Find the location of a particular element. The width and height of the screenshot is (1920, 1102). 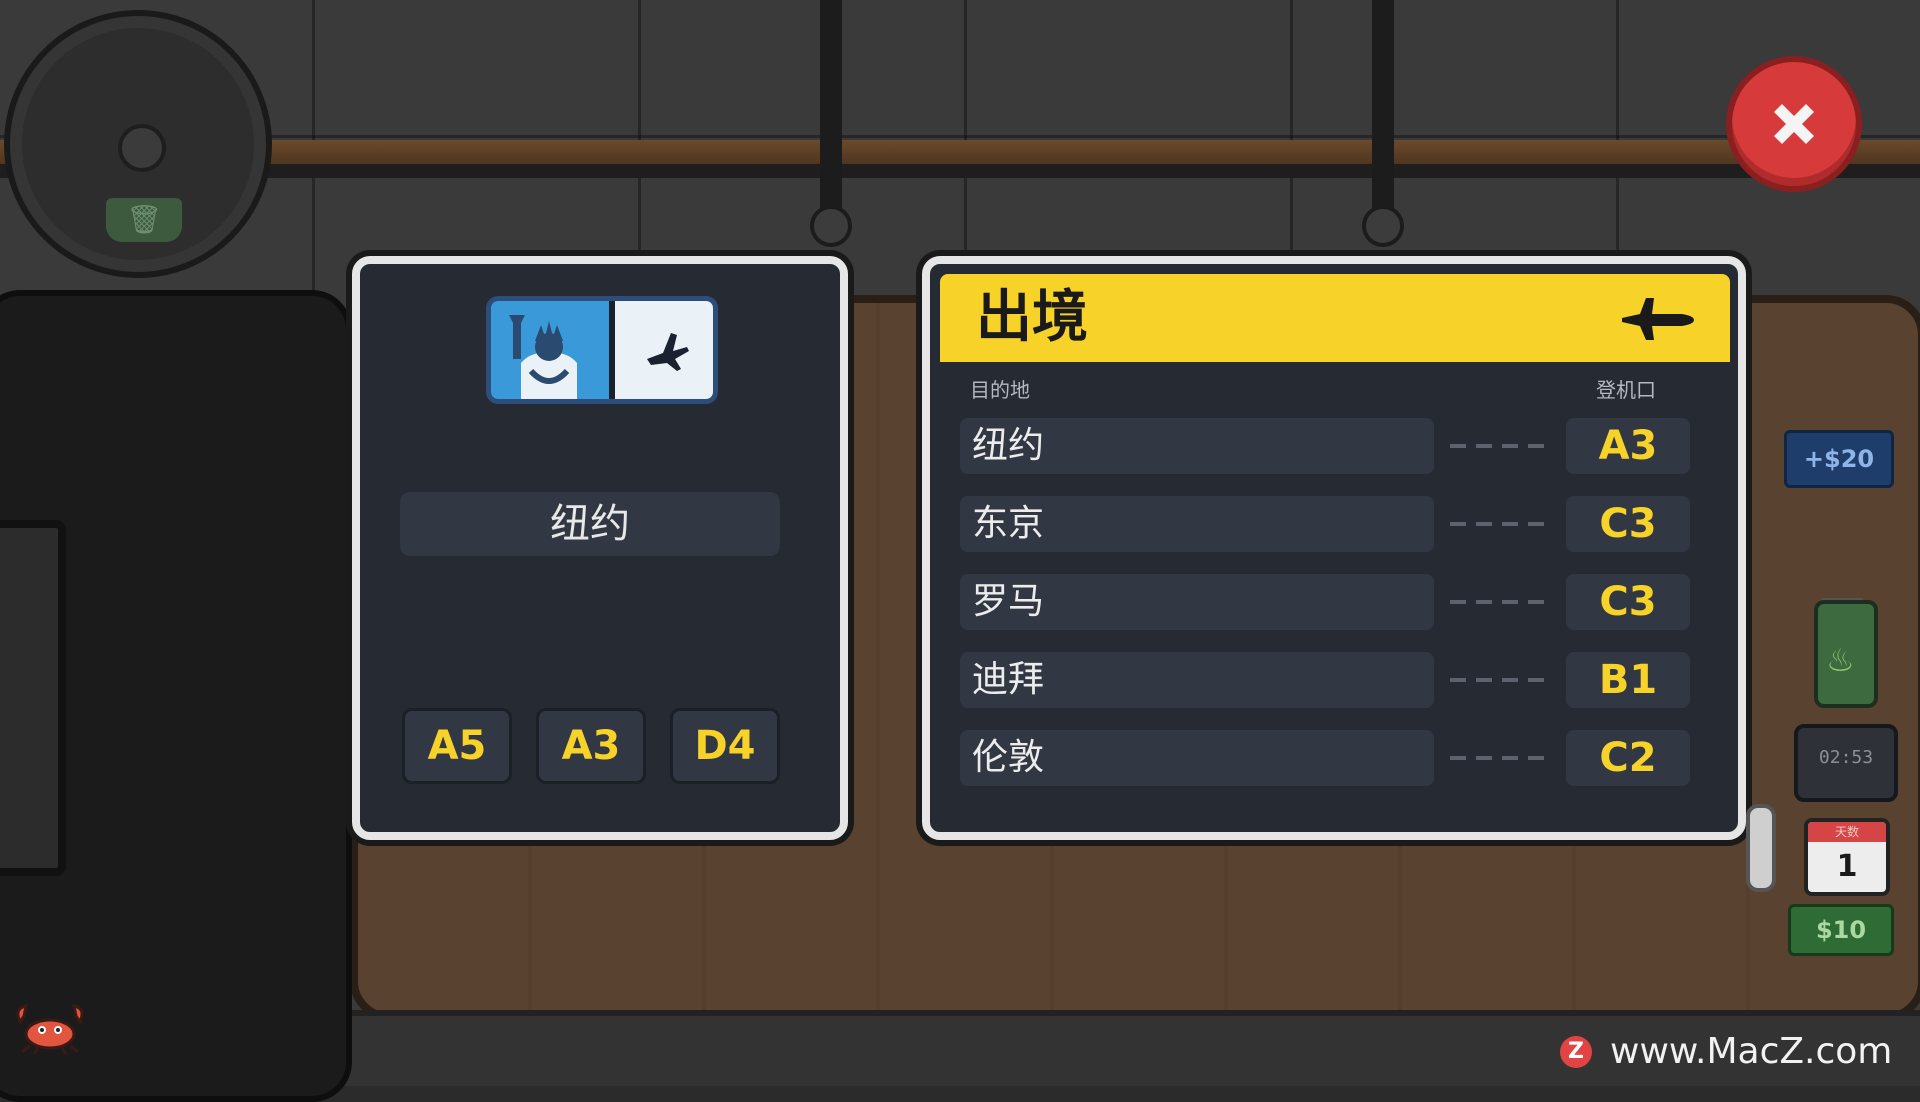

close-icon is located at coordinates (1794, 124).